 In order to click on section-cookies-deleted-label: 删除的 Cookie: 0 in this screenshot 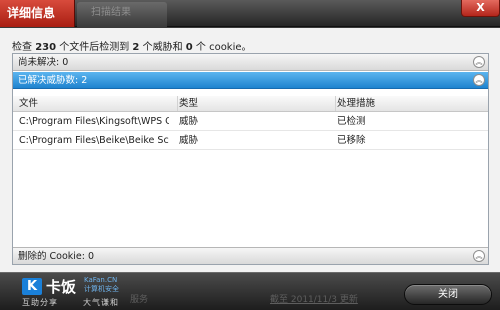, I will do `click(56, 256)`.